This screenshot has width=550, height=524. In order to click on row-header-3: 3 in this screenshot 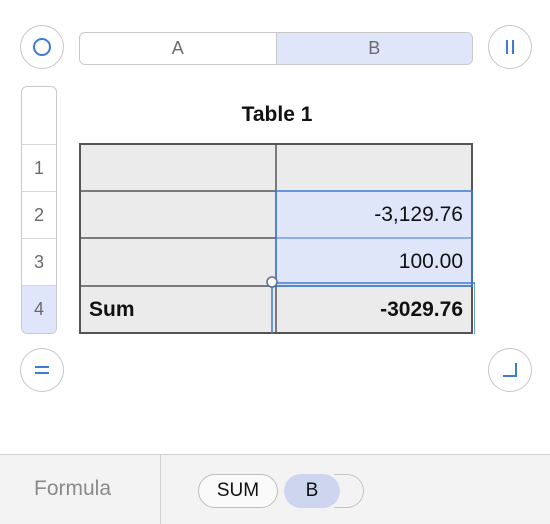, I will do `click(39, 261)`.